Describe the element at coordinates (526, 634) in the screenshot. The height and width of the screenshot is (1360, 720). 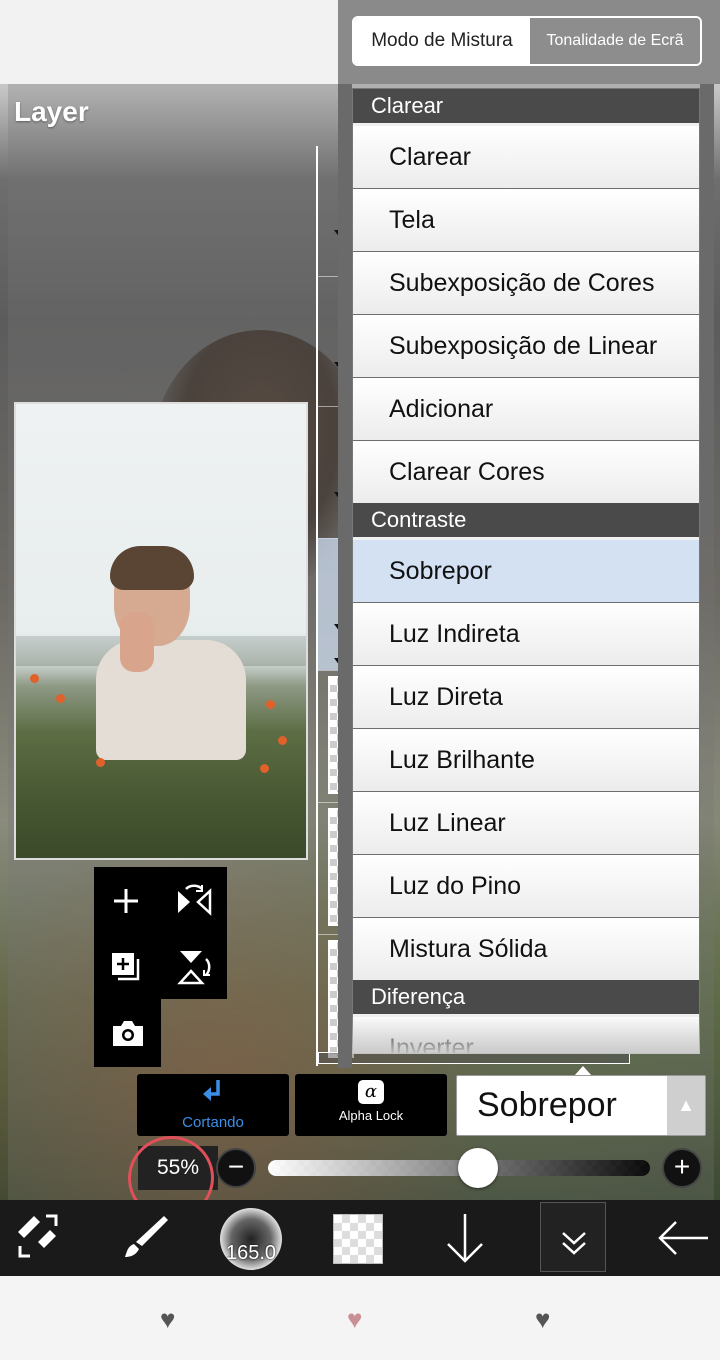
I see `blend-item: Luz Indireta` at that location.